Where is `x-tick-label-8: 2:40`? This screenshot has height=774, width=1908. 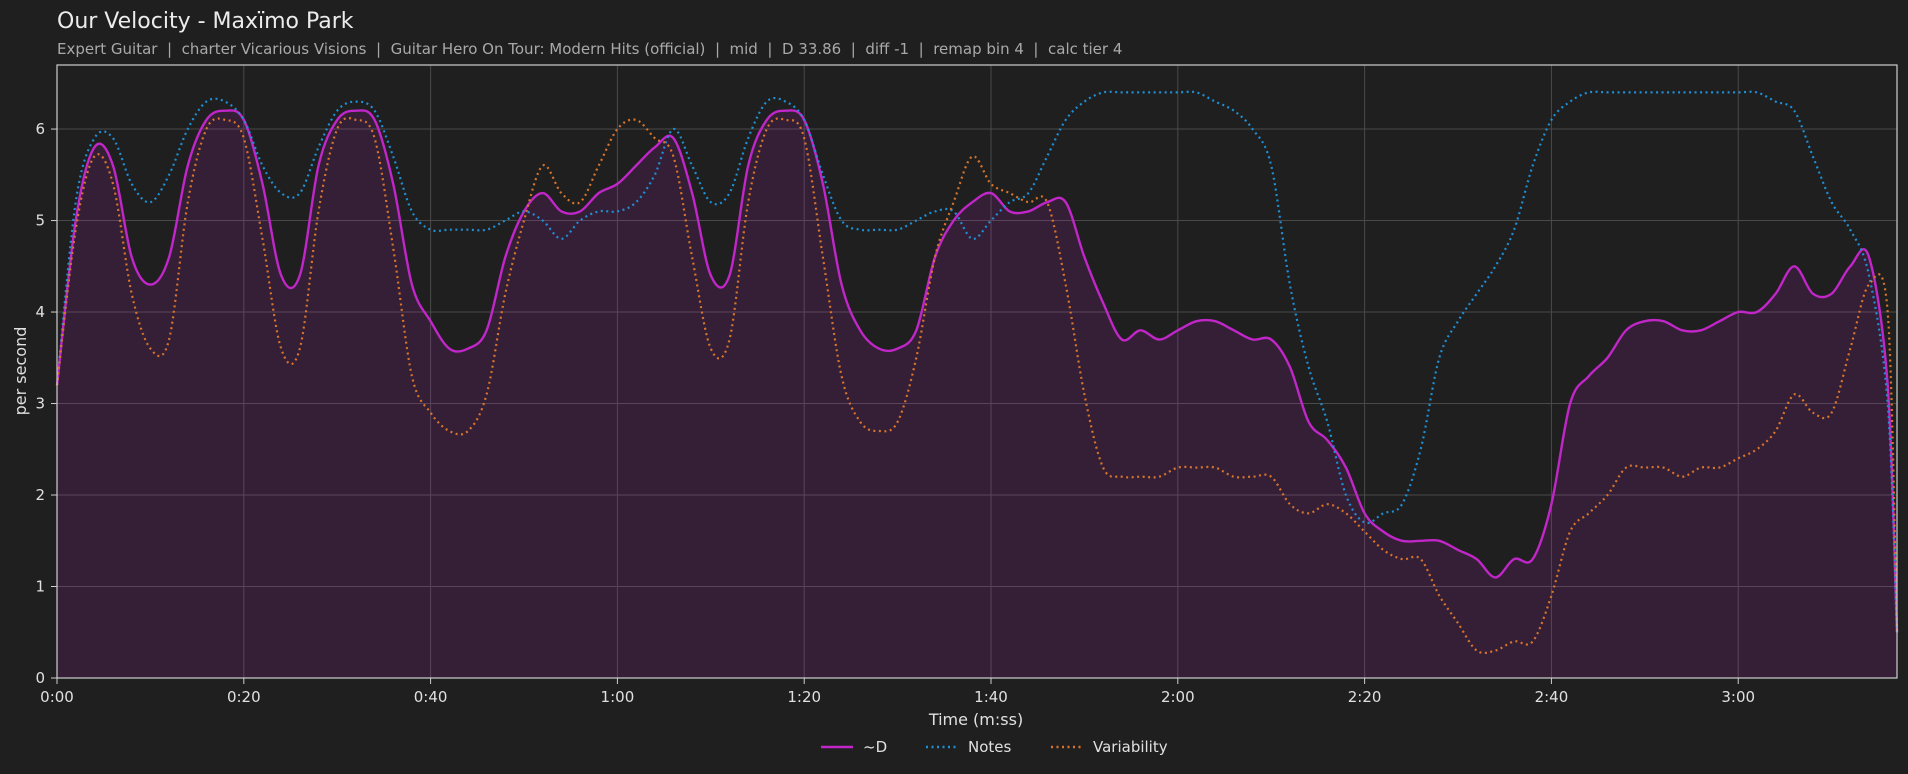
x-tick-label-8: 2:40 is located at coordinates (1552, 697).